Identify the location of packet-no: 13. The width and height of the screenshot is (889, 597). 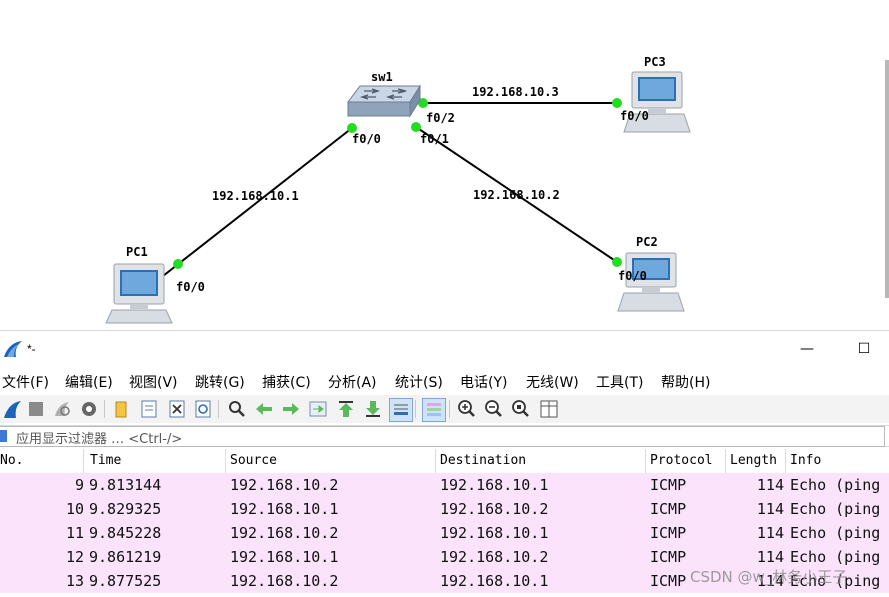
(74, 581).